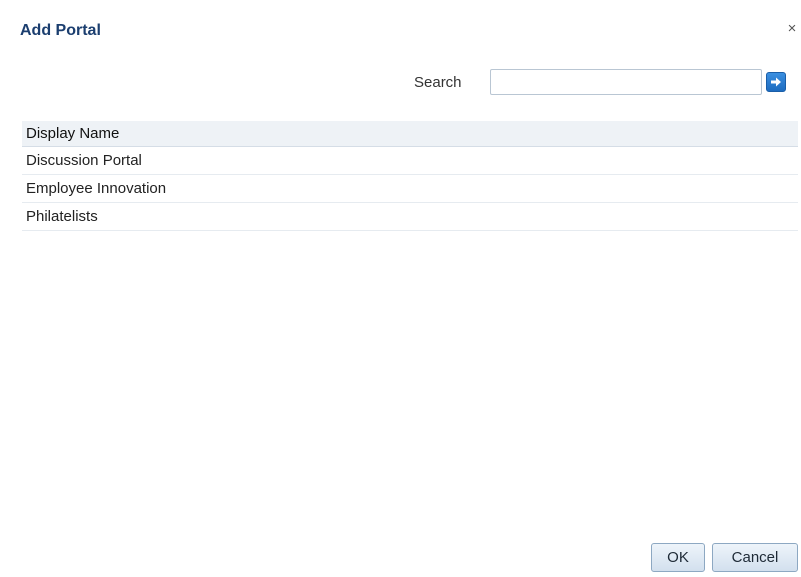 This screenshot has height=577, width=801. Describe the element at coordinates (792, 29) in the screenshot. I see `close-icon: ×` at that location.